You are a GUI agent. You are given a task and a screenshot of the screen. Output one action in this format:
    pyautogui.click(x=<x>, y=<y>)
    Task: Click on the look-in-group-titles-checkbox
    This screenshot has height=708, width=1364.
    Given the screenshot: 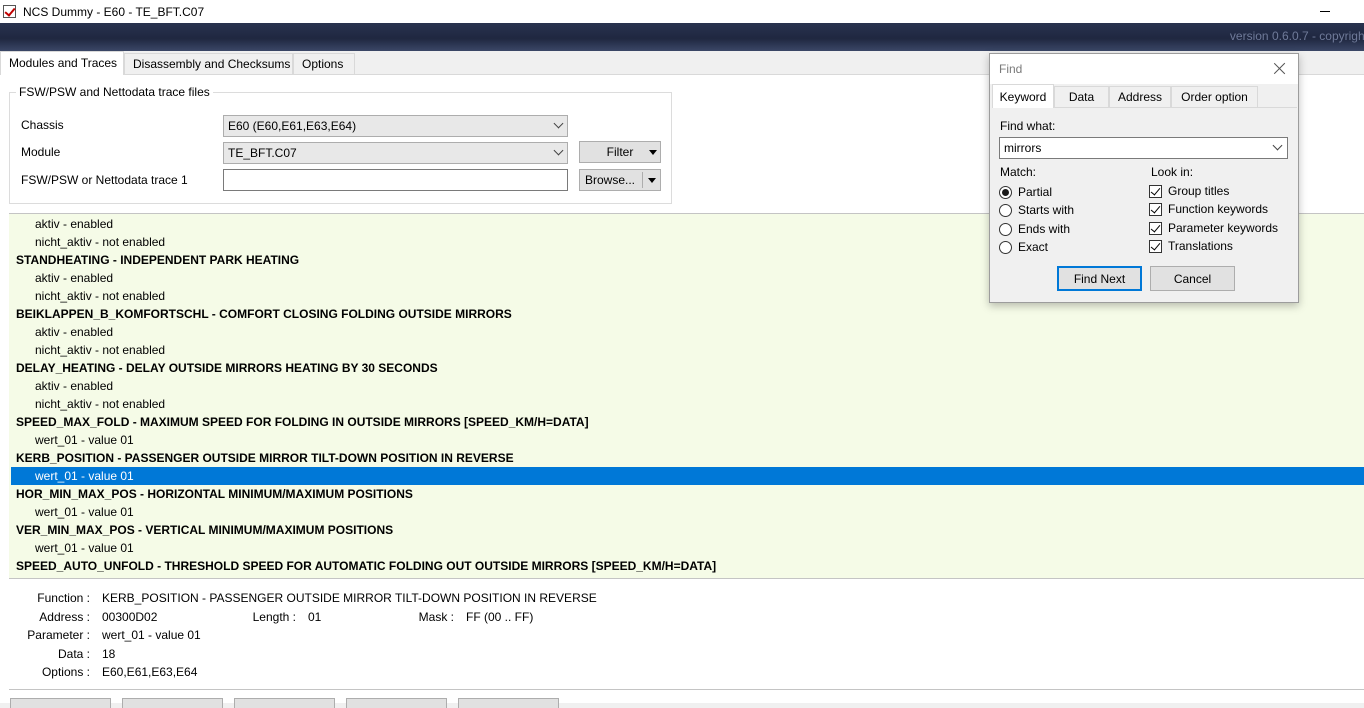 What is the action you would take?
    pyautogui.click(x=1155, y=191)
    